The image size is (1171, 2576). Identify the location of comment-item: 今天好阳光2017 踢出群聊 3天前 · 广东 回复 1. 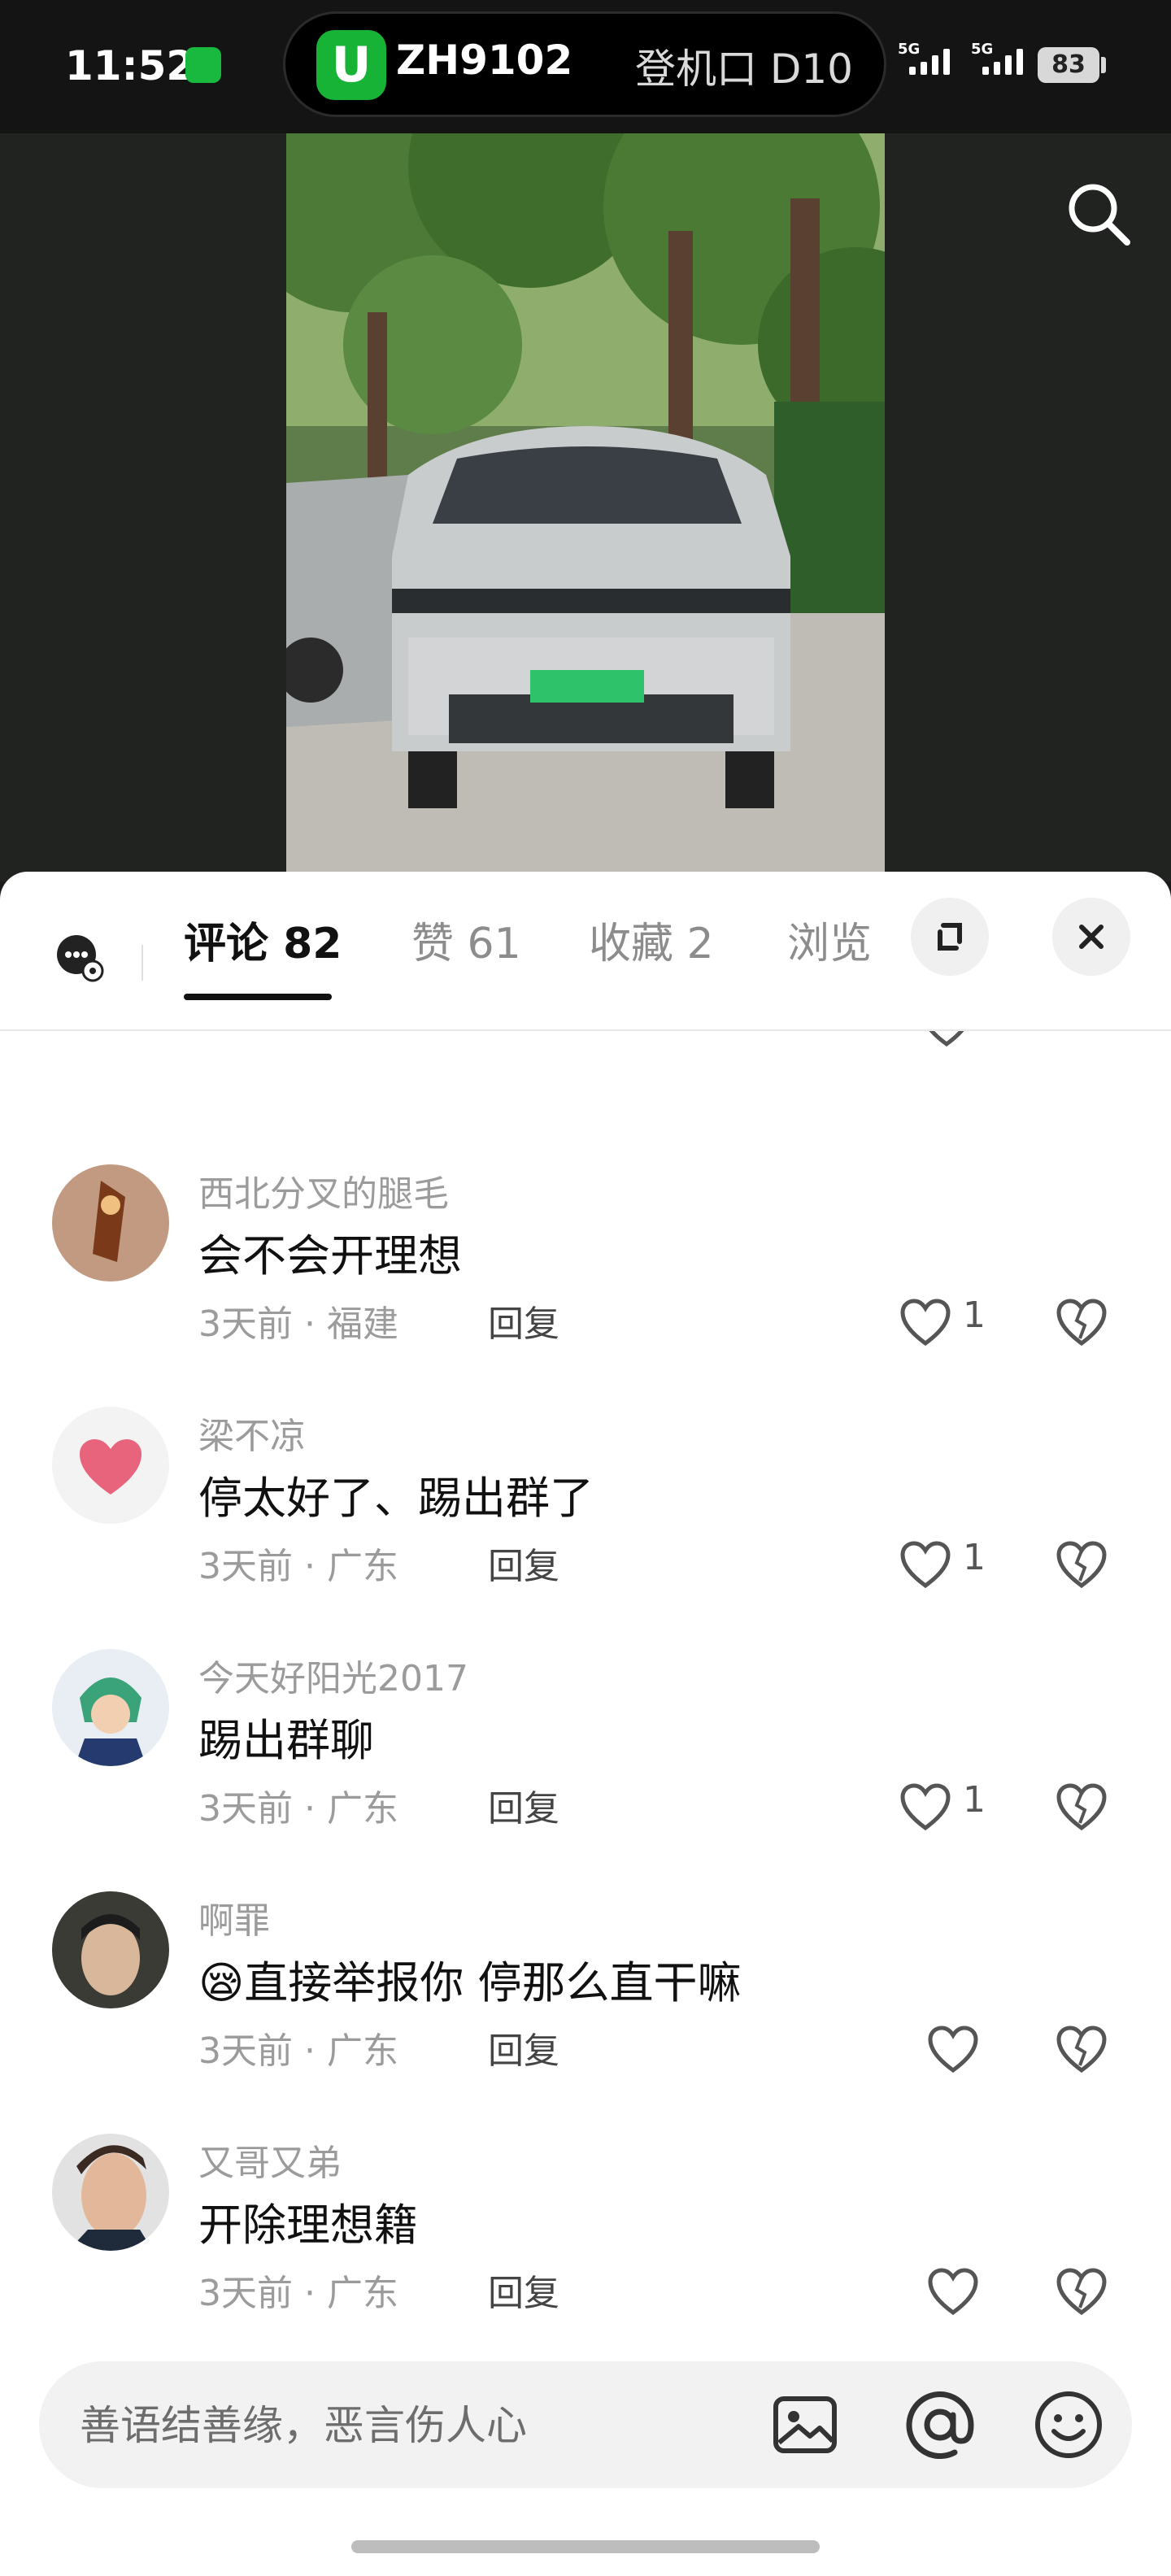
(585, 1770).